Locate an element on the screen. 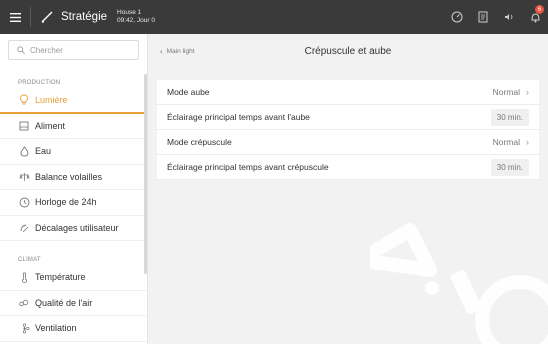  scale-icon is located at coordinates (24, 177).